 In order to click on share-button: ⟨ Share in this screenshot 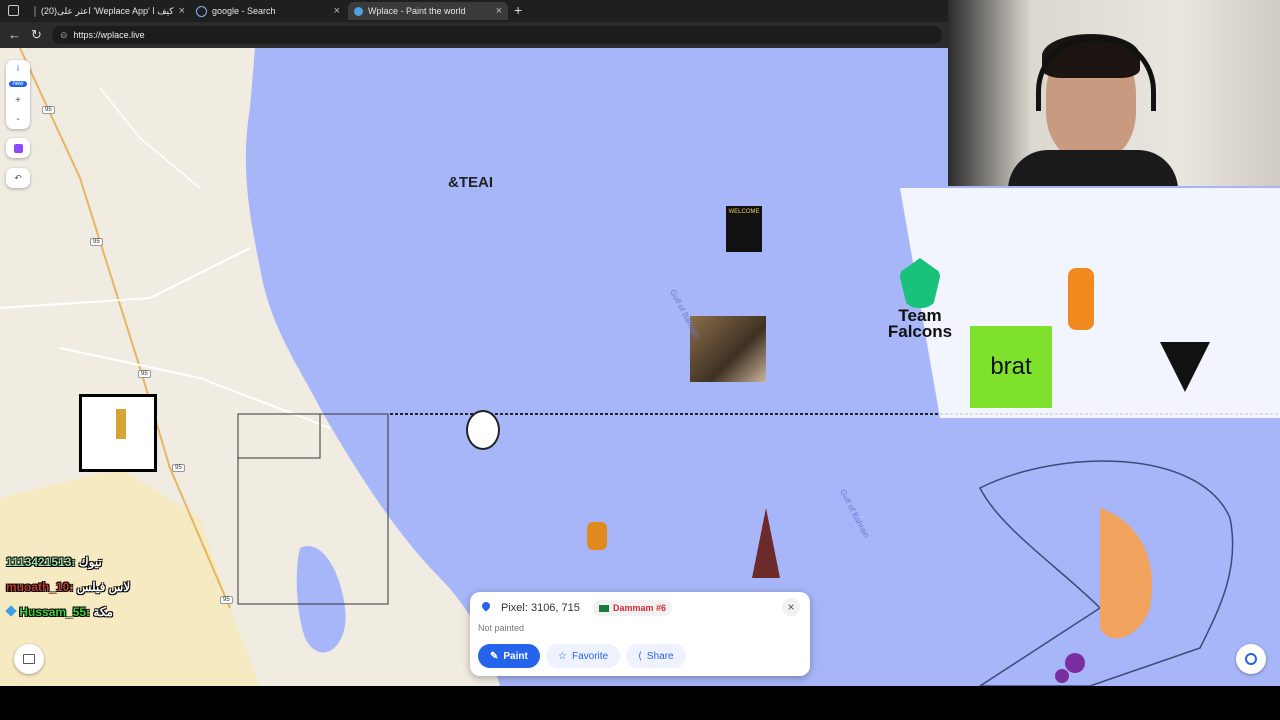, I will do `click(656, 656)`.